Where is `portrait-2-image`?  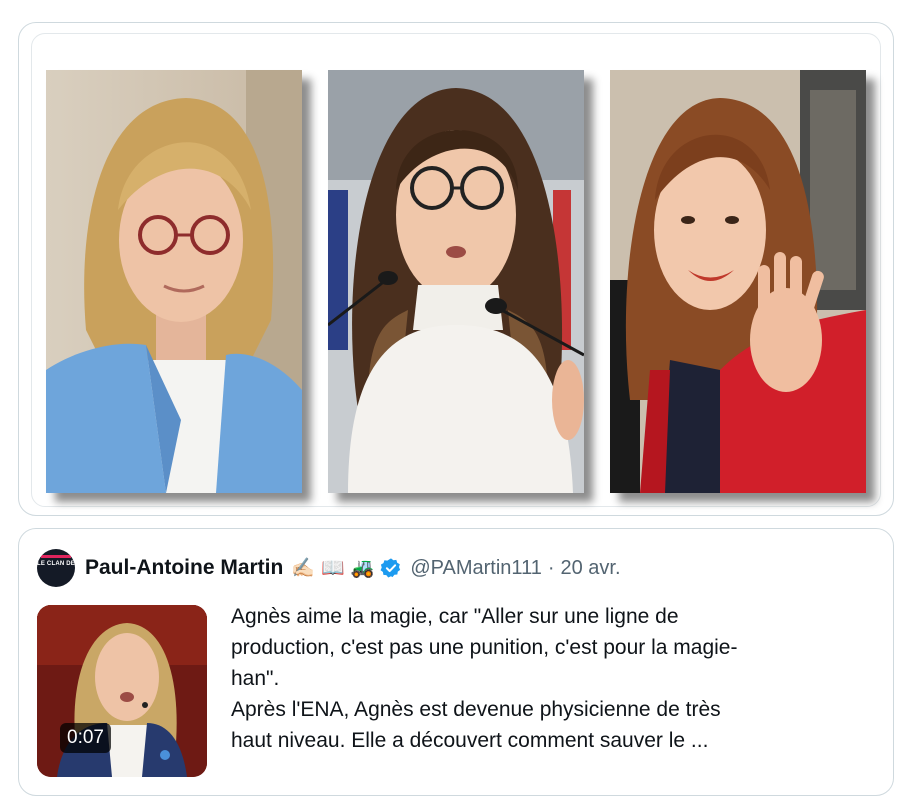
portrait-2-image is located at coordinates (456, 281).